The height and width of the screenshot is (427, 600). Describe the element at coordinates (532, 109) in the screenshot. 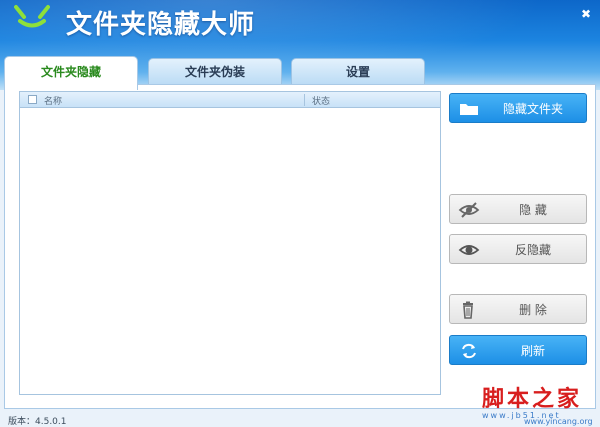

I see `hide-folder-label: 隐藏文件夹` at that location.